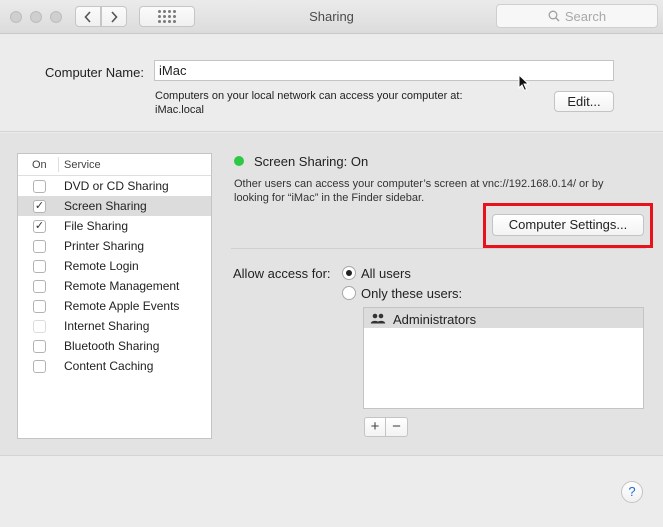  I want to click on service-label: DVD or CD Sharing, so click(116, 186).